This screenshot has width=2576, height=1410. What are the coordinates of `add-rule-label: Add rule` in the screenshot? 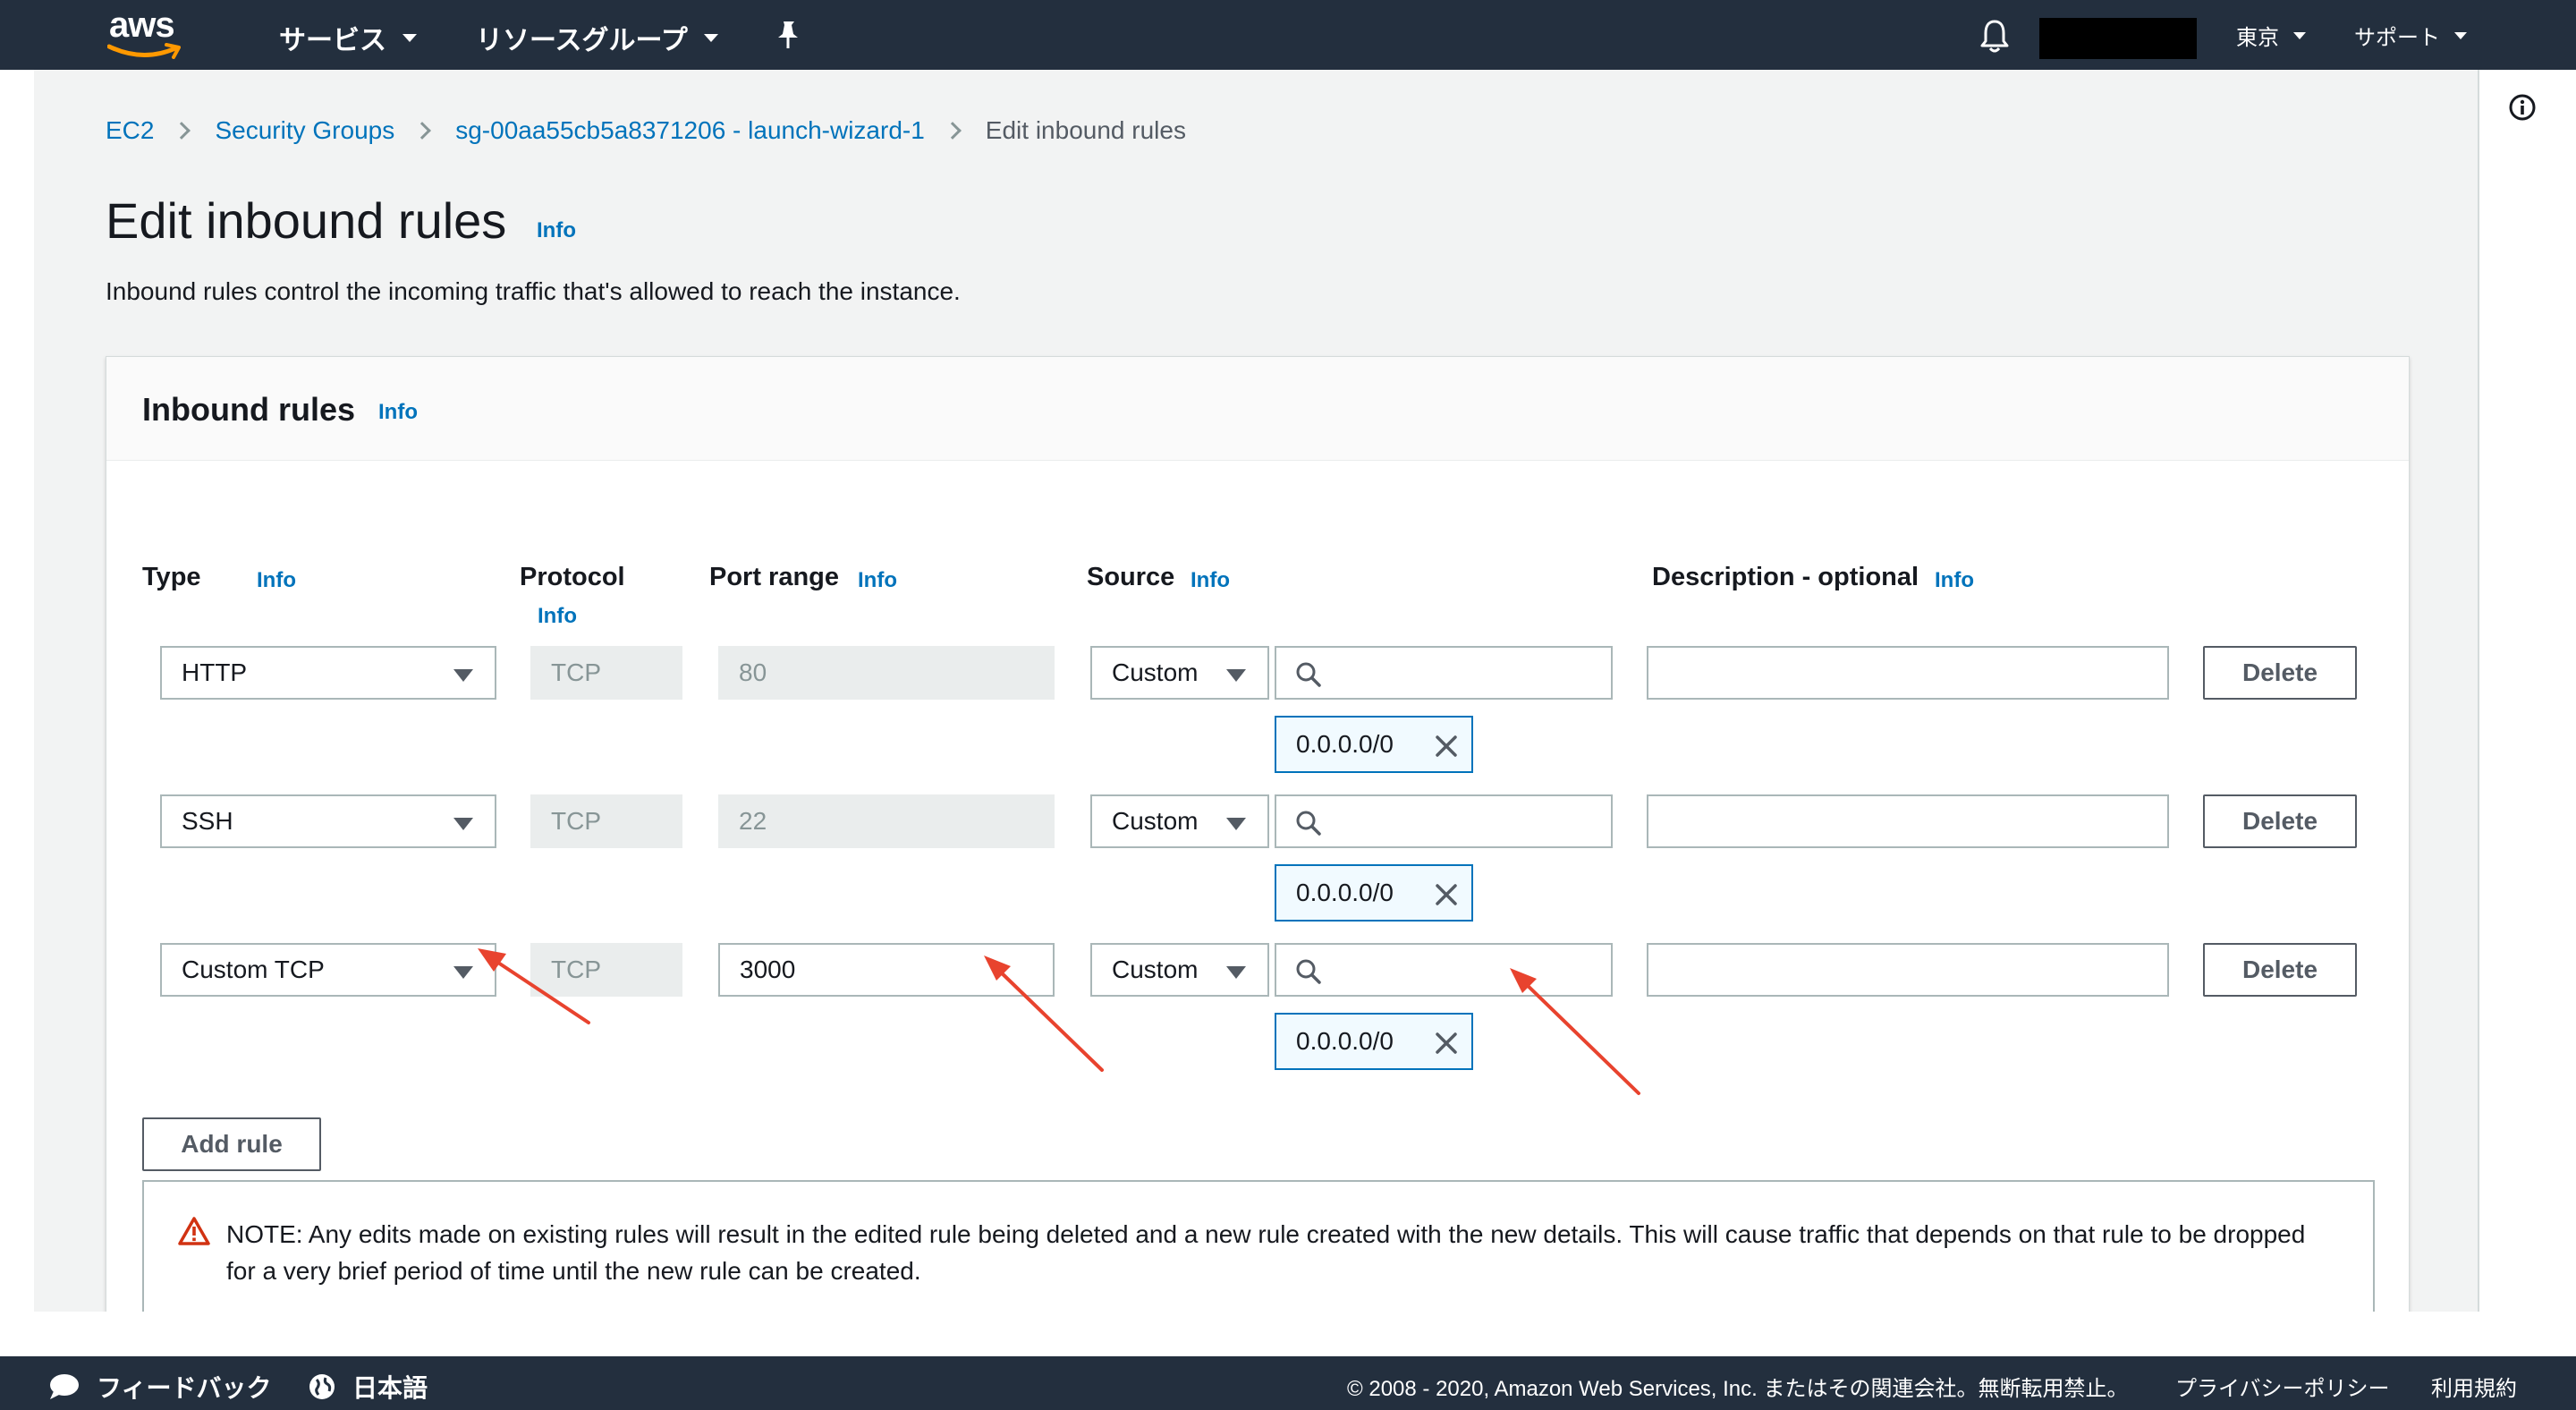 It's located at (232, 1144).